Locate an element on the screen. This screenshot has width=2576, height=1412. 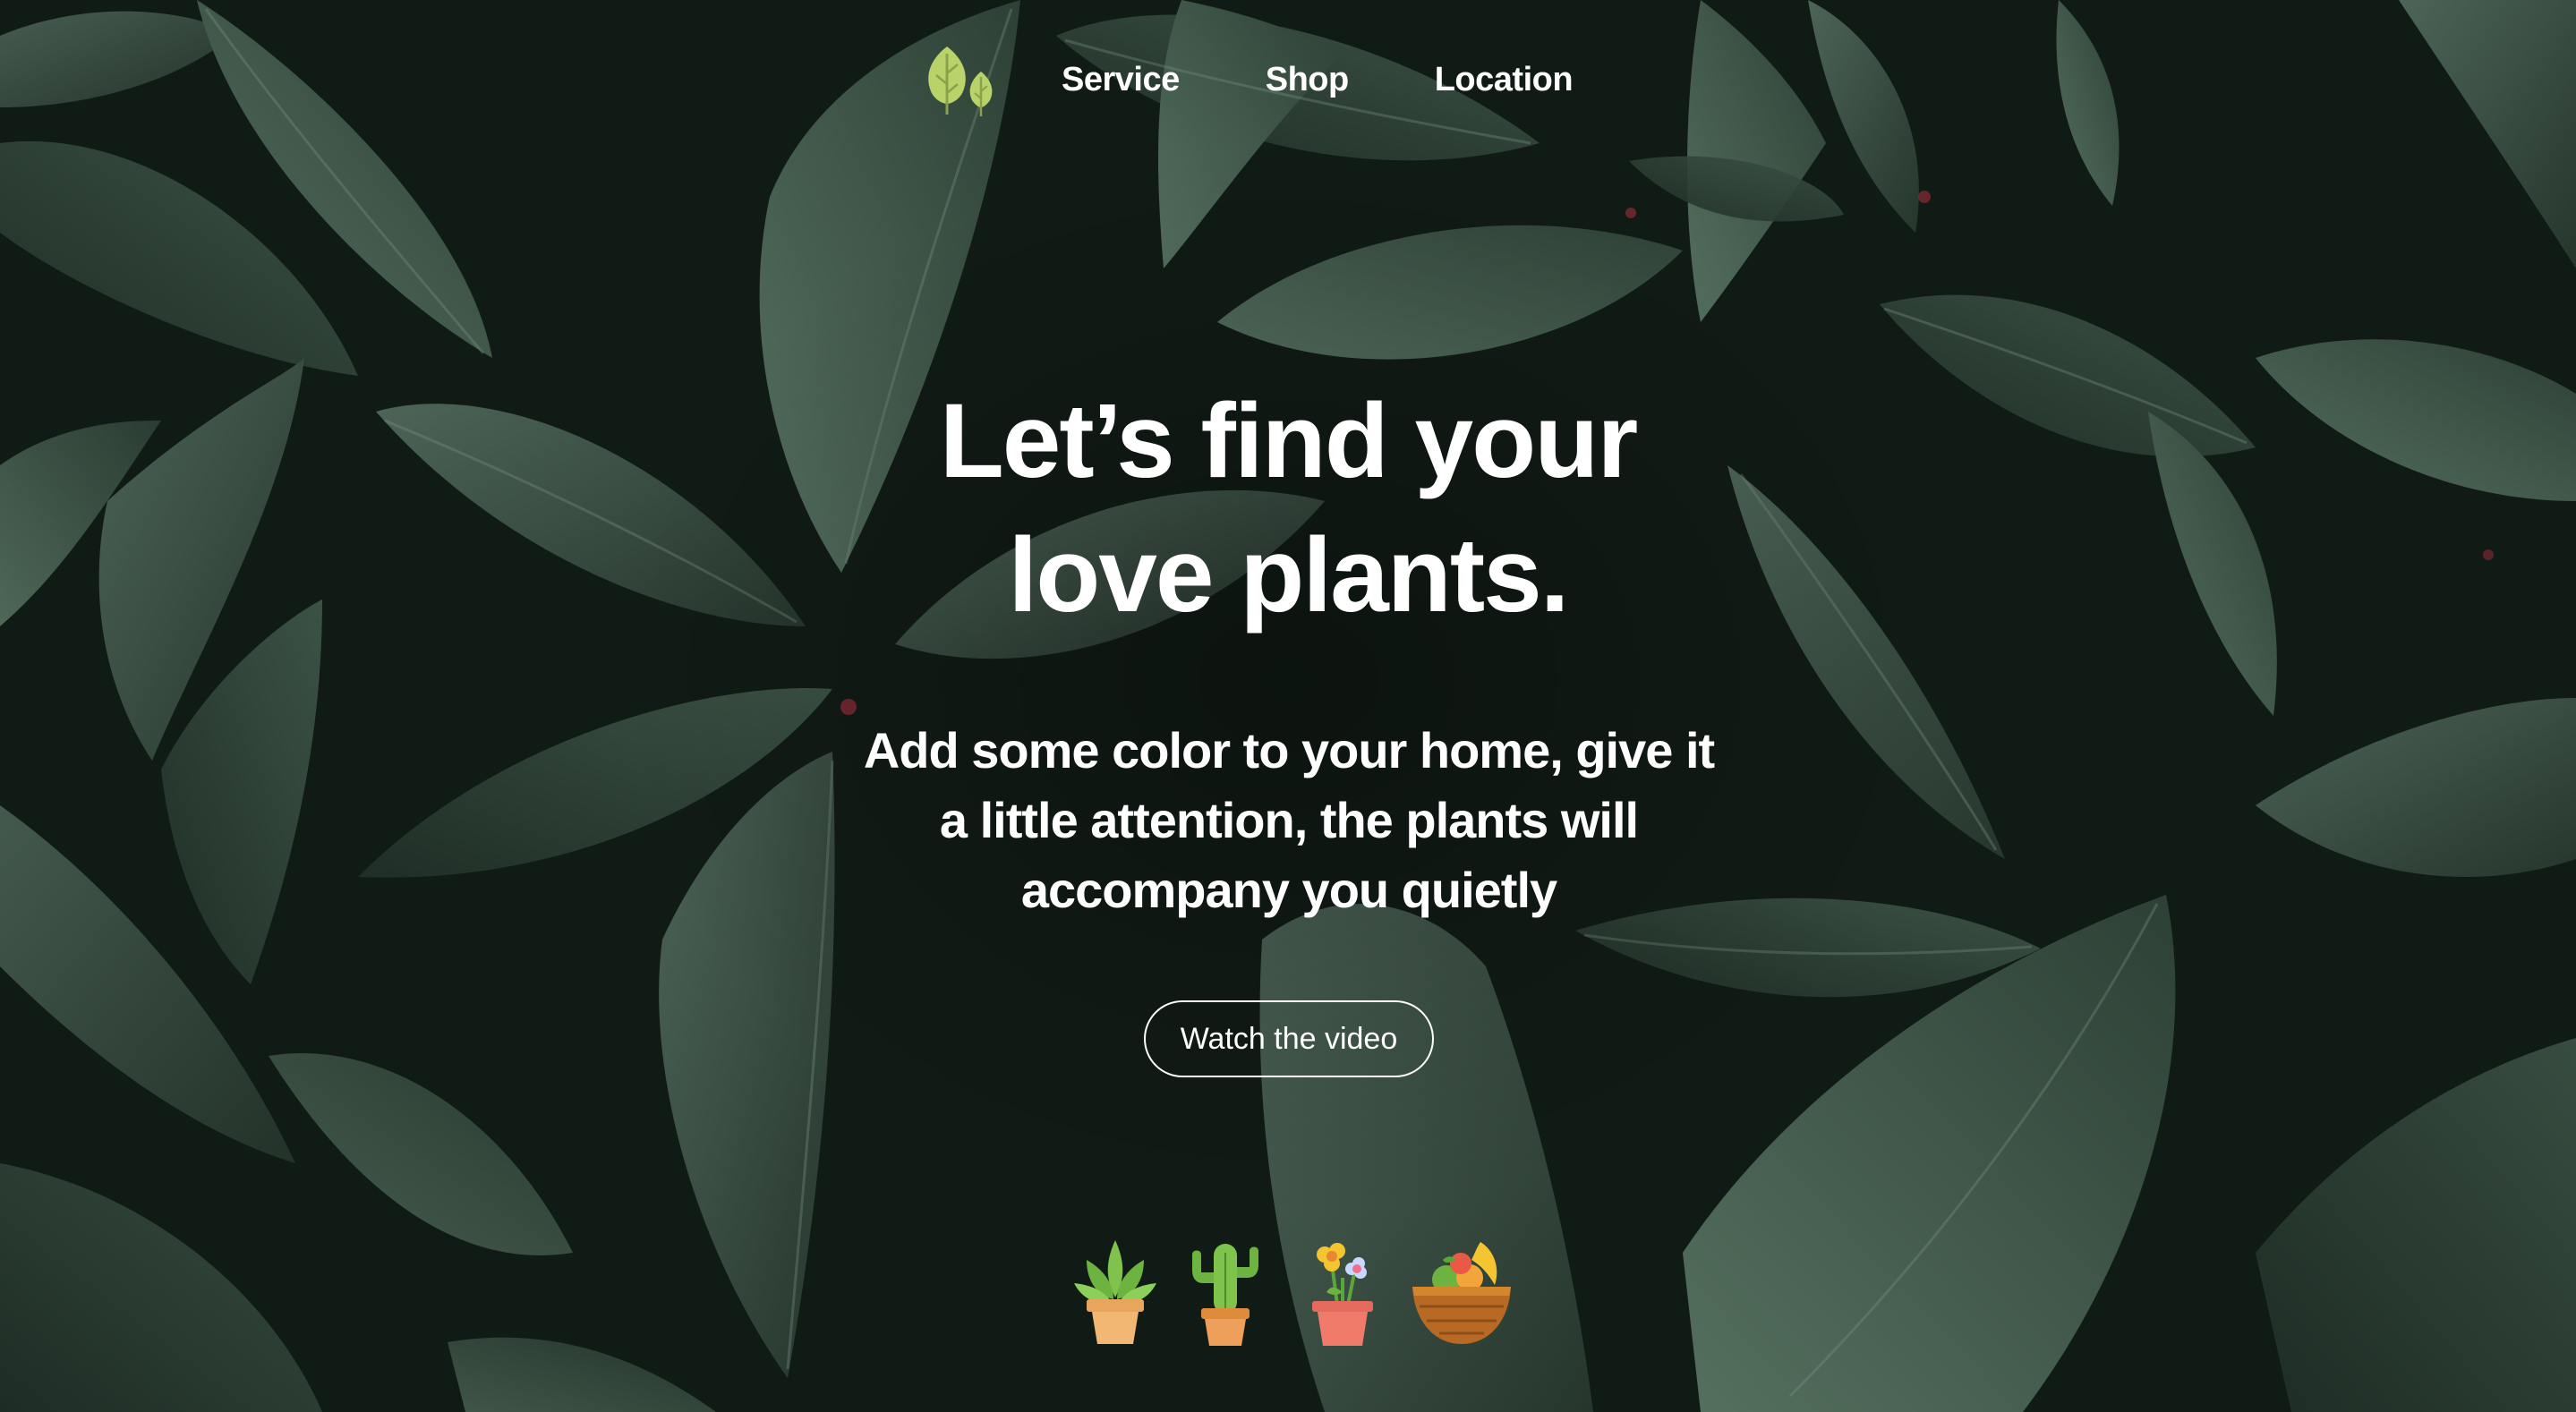
nav-link-shop: Shop is located at coordinates (1307, 80).